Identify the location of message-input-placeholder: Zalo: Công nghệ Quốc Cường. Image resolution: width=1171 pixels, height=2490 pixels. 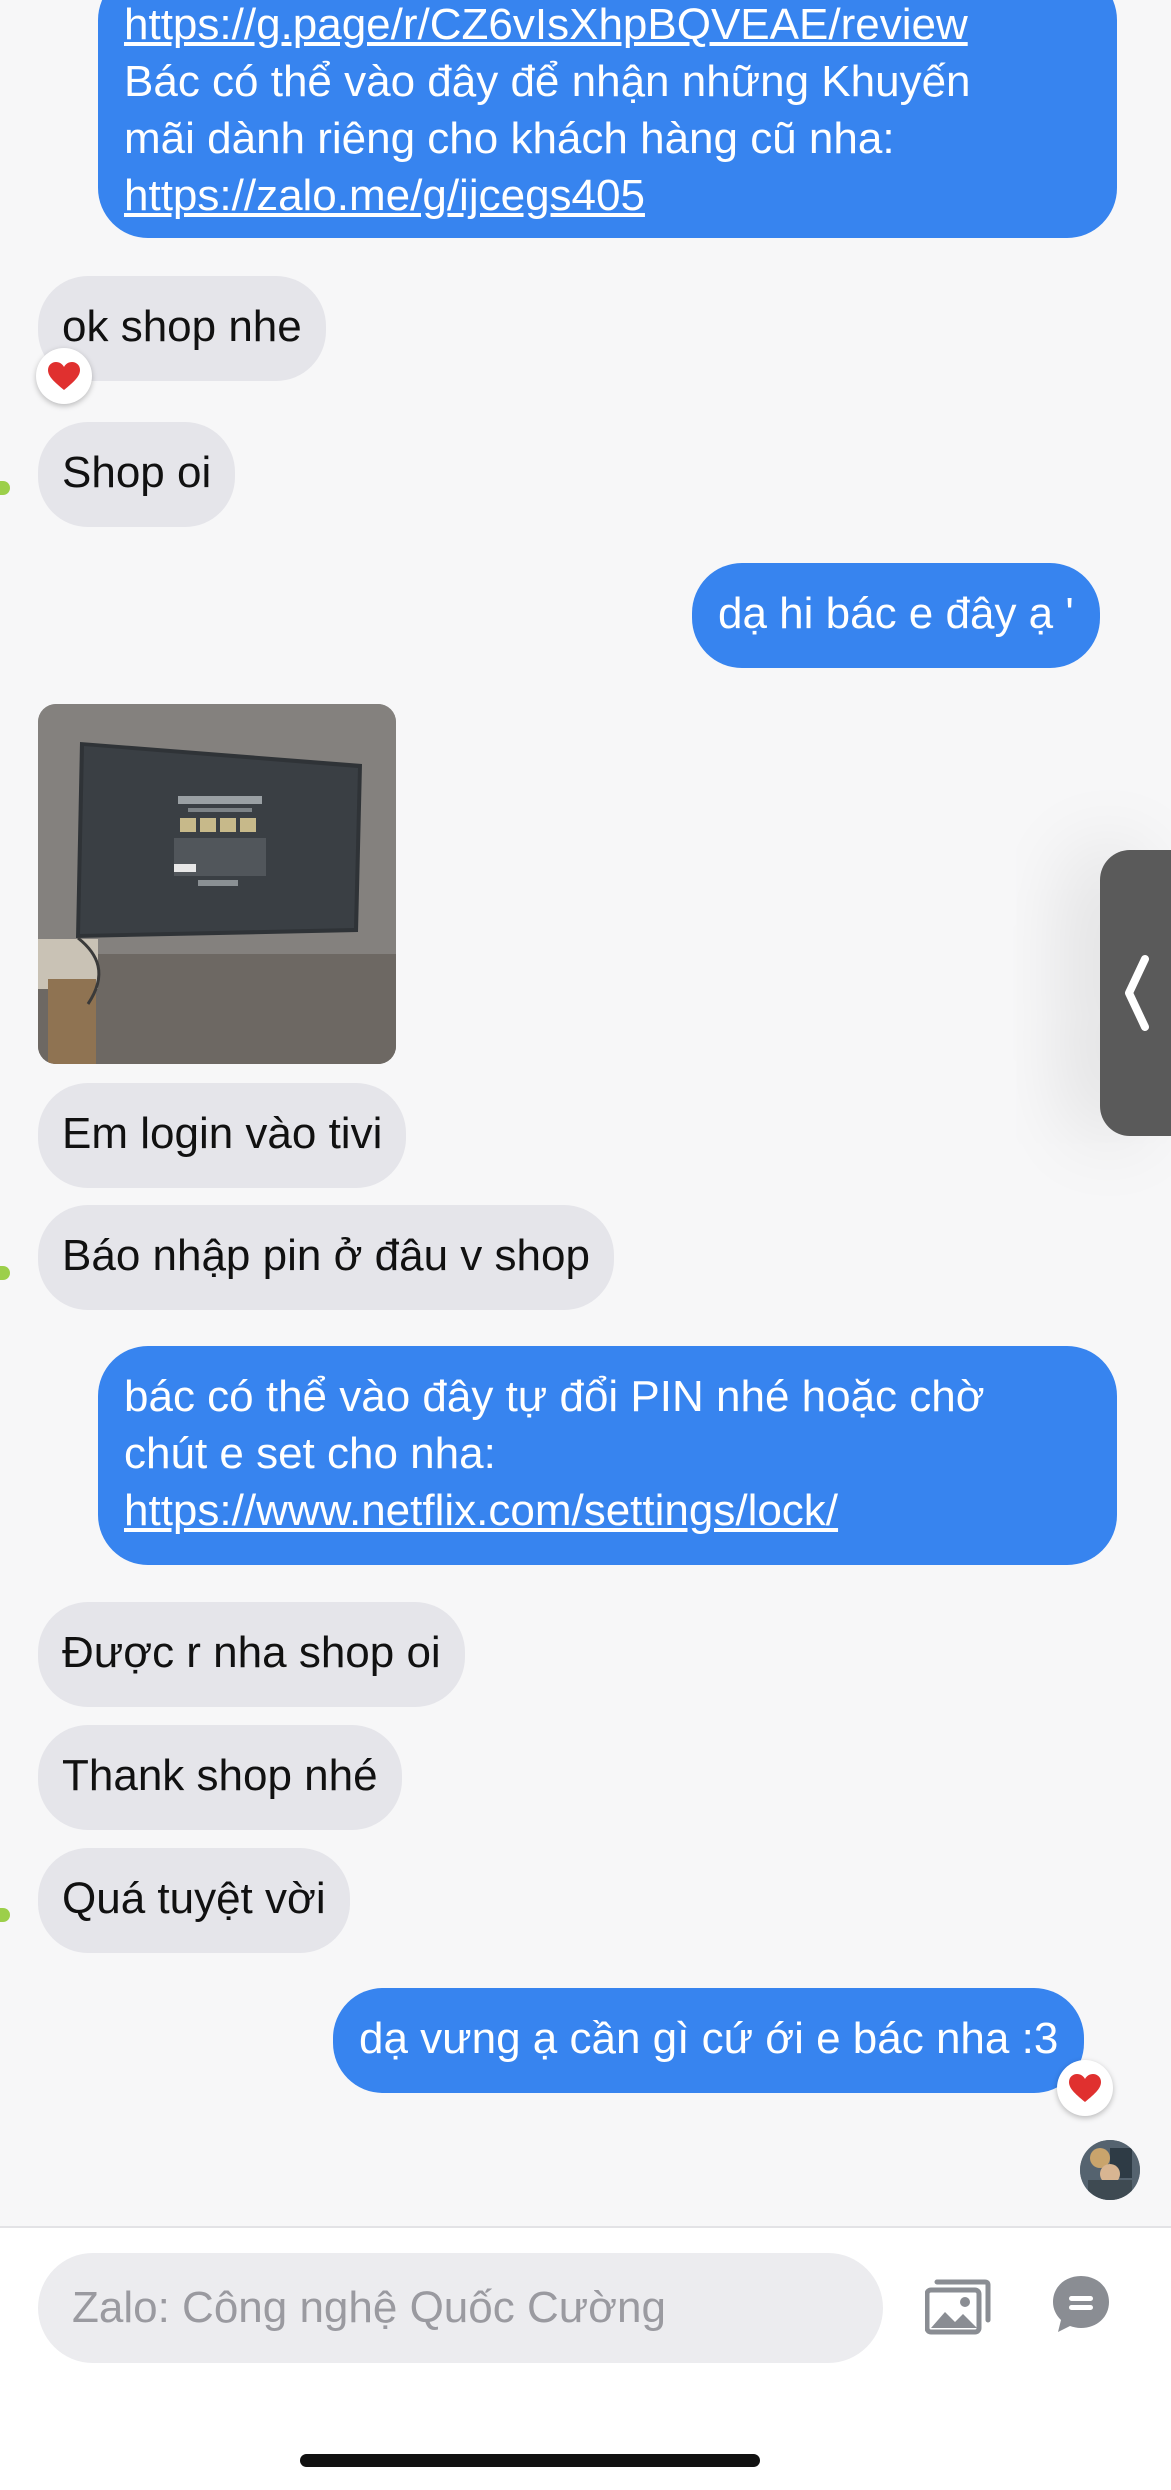
(369, 2307).